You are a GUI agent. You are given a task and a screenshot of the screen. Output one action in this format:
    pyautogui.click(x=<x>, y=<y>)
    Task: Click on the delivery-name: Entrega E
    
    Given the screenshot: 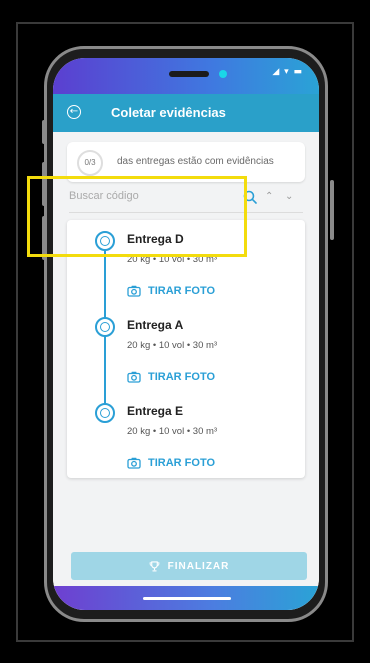 What is the action you would take?
    pyautogui.click(x=155, y=411)
    